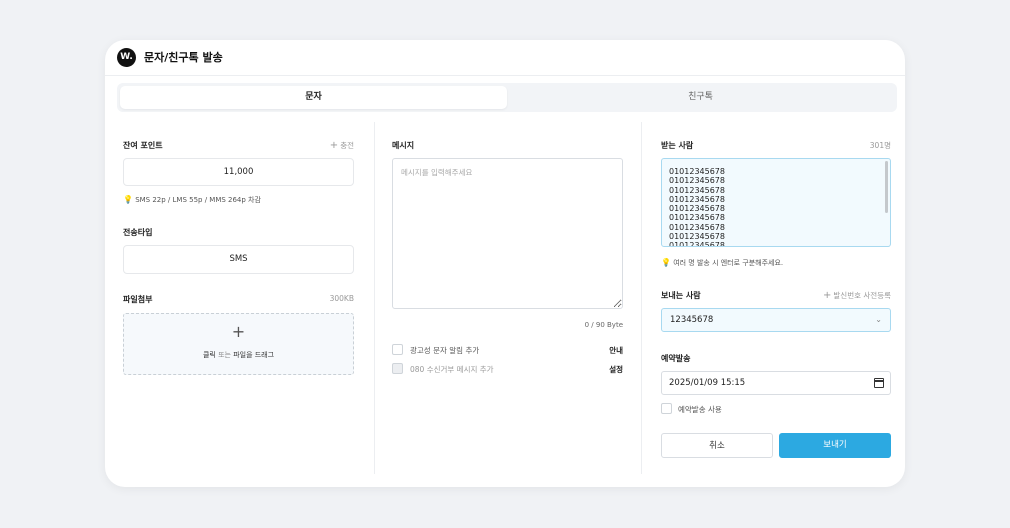 The image size is (1010, 528). I want to click on card-header: W. 문자/친구톡 발송, so click(505, 58).